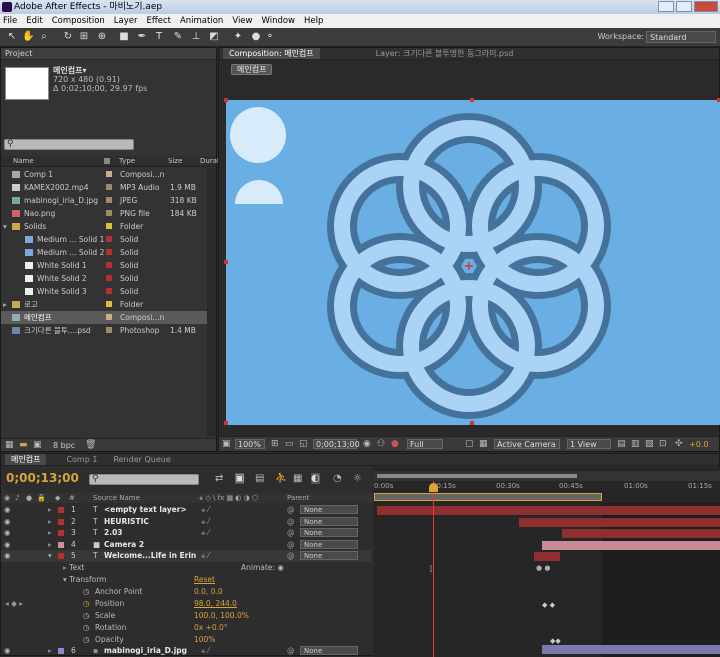 The image size is (720, 657). I want to click on bpc-button: 8 bpc, so click(64, 445).